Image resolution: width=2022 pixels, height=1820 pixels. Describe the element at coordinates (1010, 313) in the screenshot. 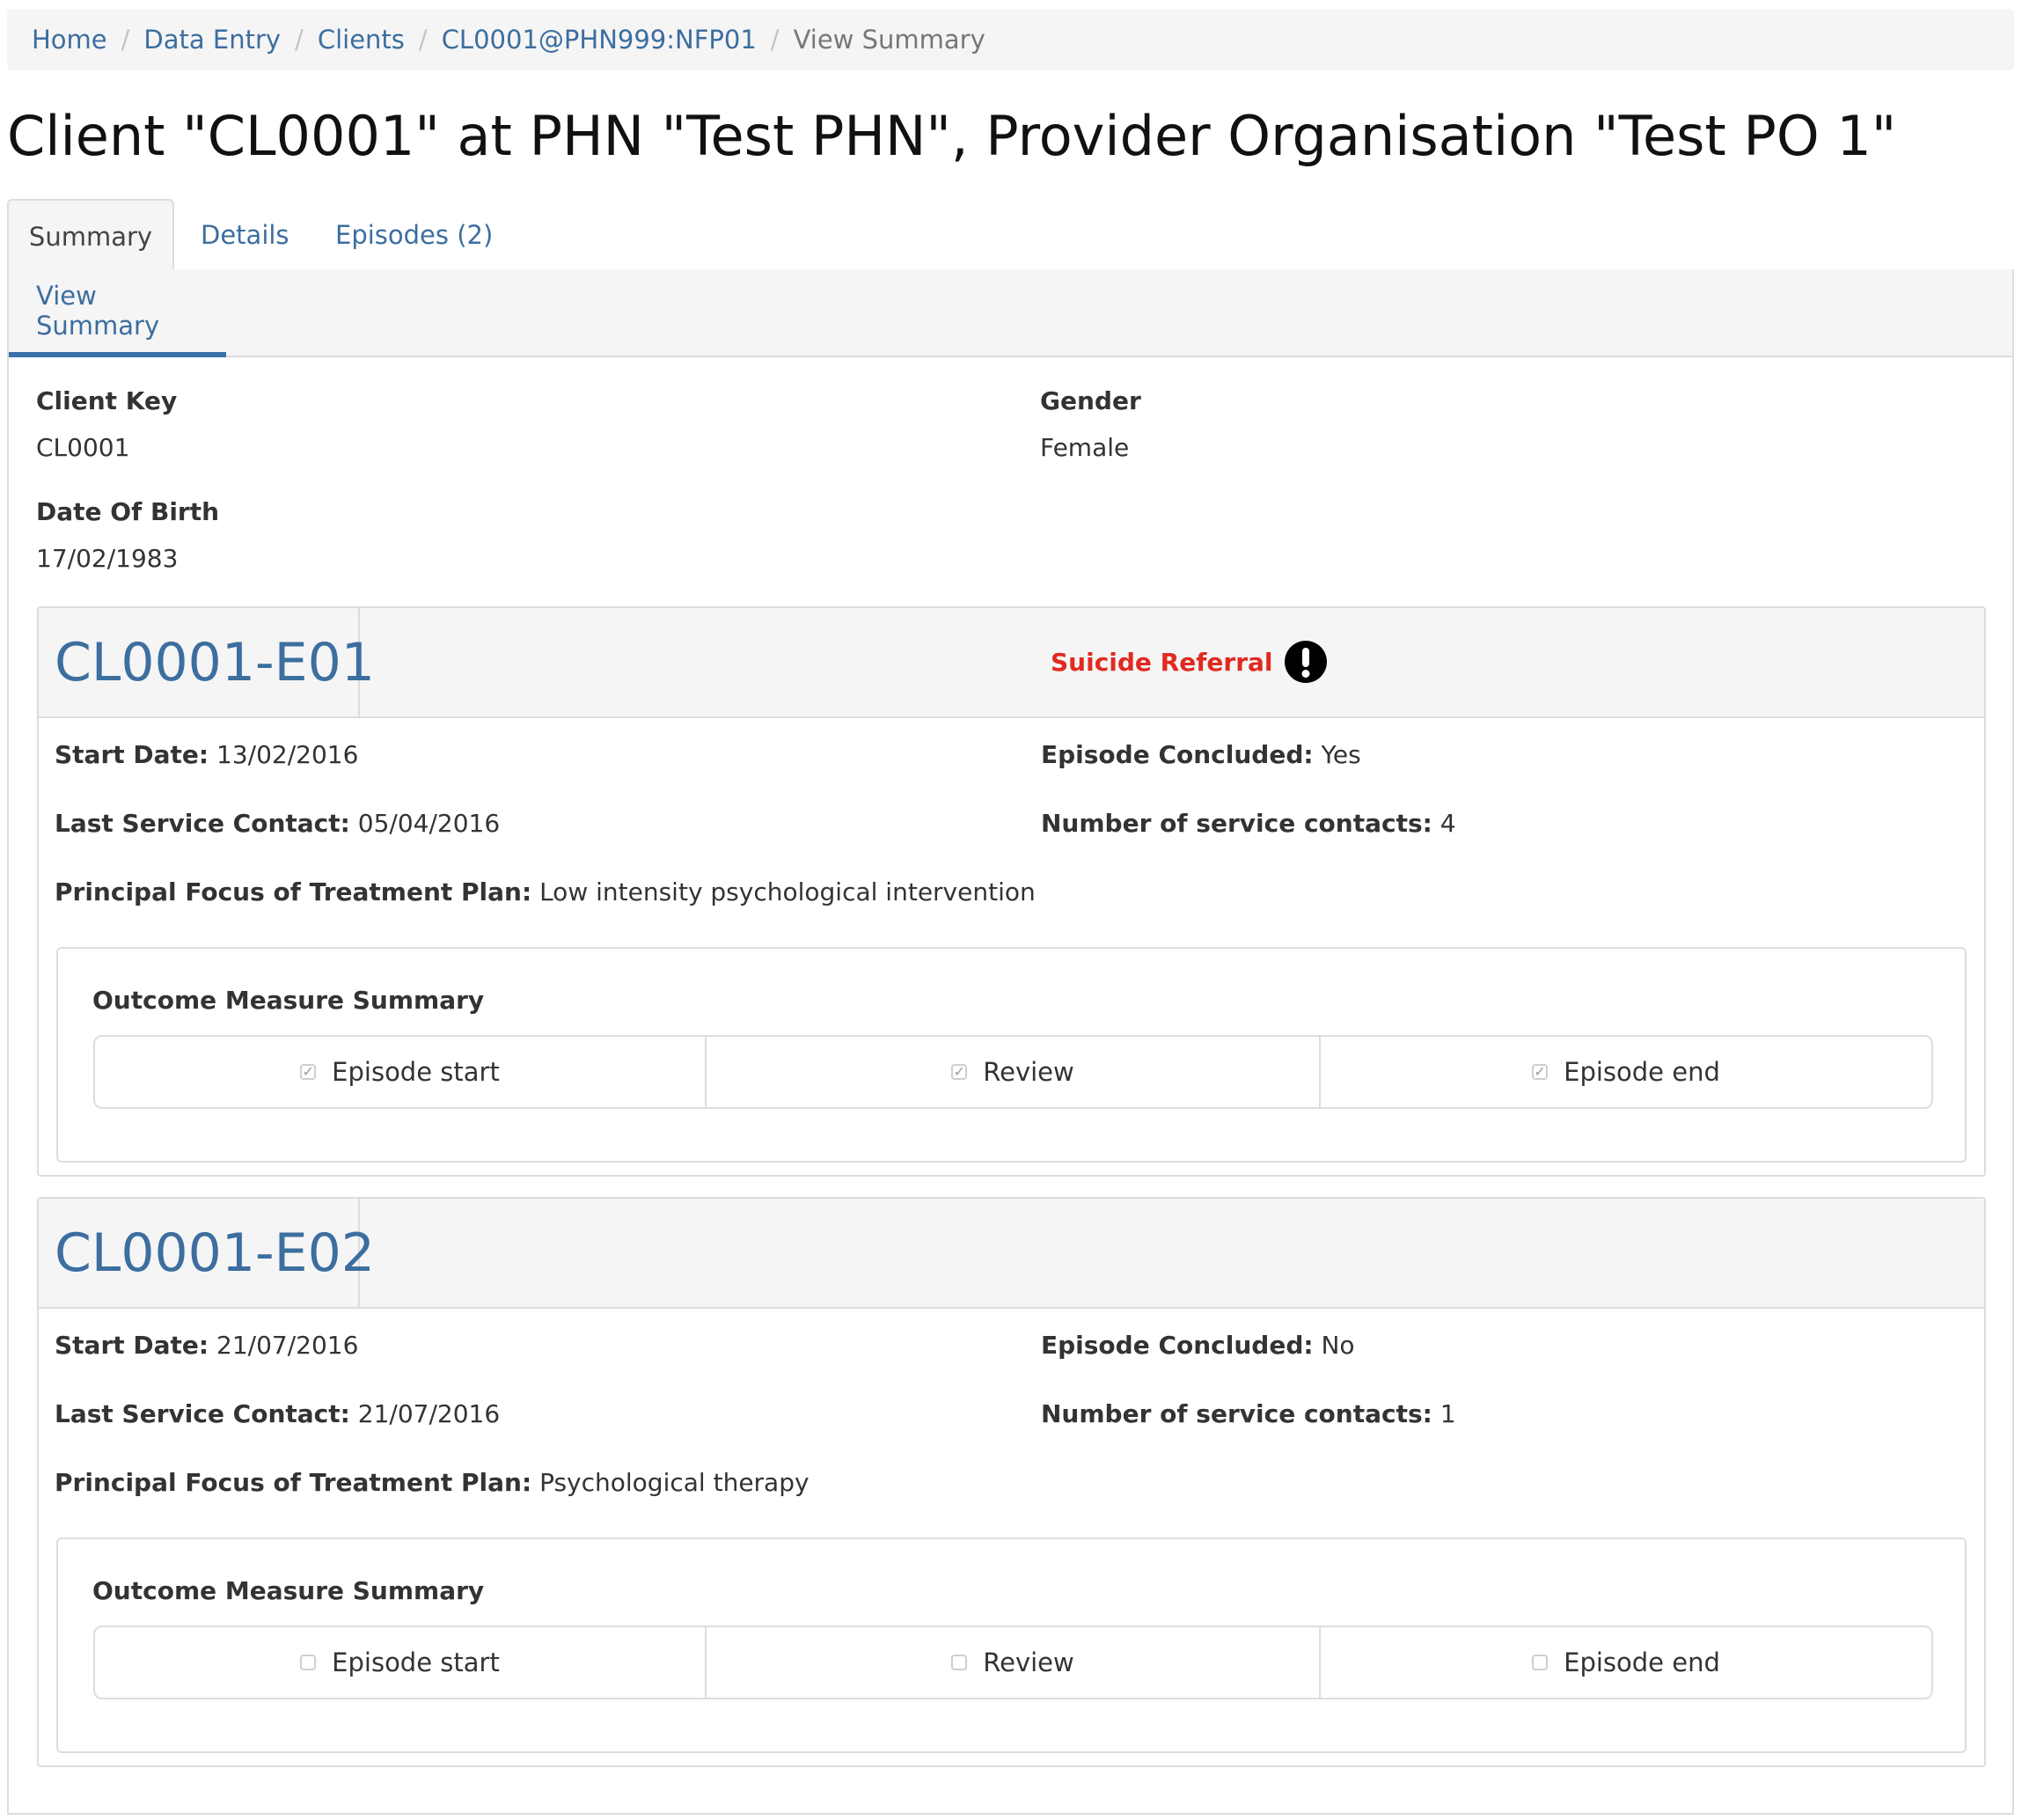

I see `subnav: View Summary` at that location.